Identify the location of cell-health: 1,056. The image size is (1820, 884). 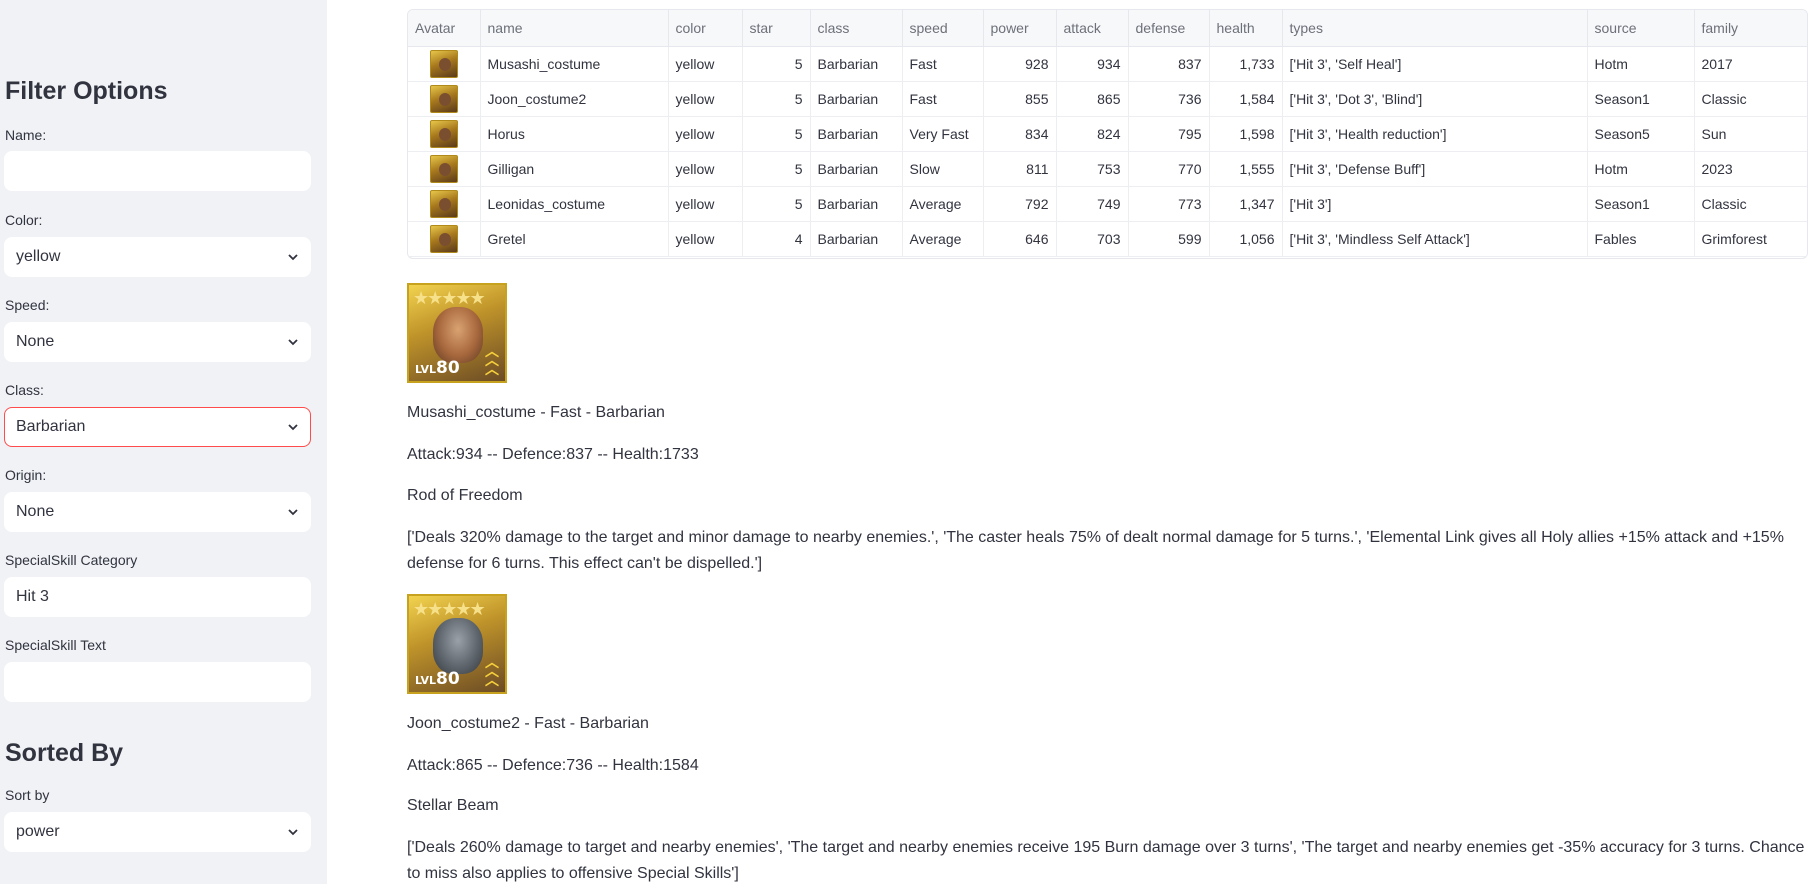
(1246, 239).